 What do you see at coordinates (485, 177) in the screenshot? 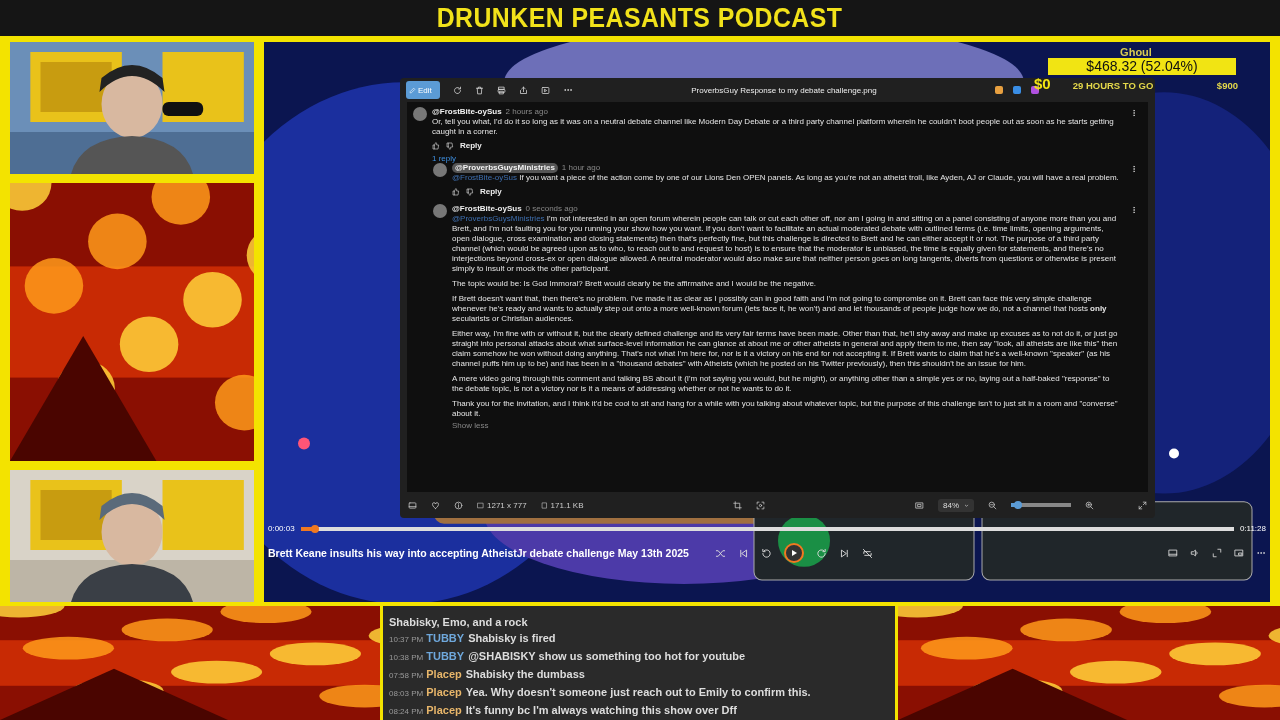
I see `mention-link: @FrostBite-oySus` at bounding box center [485, 177].